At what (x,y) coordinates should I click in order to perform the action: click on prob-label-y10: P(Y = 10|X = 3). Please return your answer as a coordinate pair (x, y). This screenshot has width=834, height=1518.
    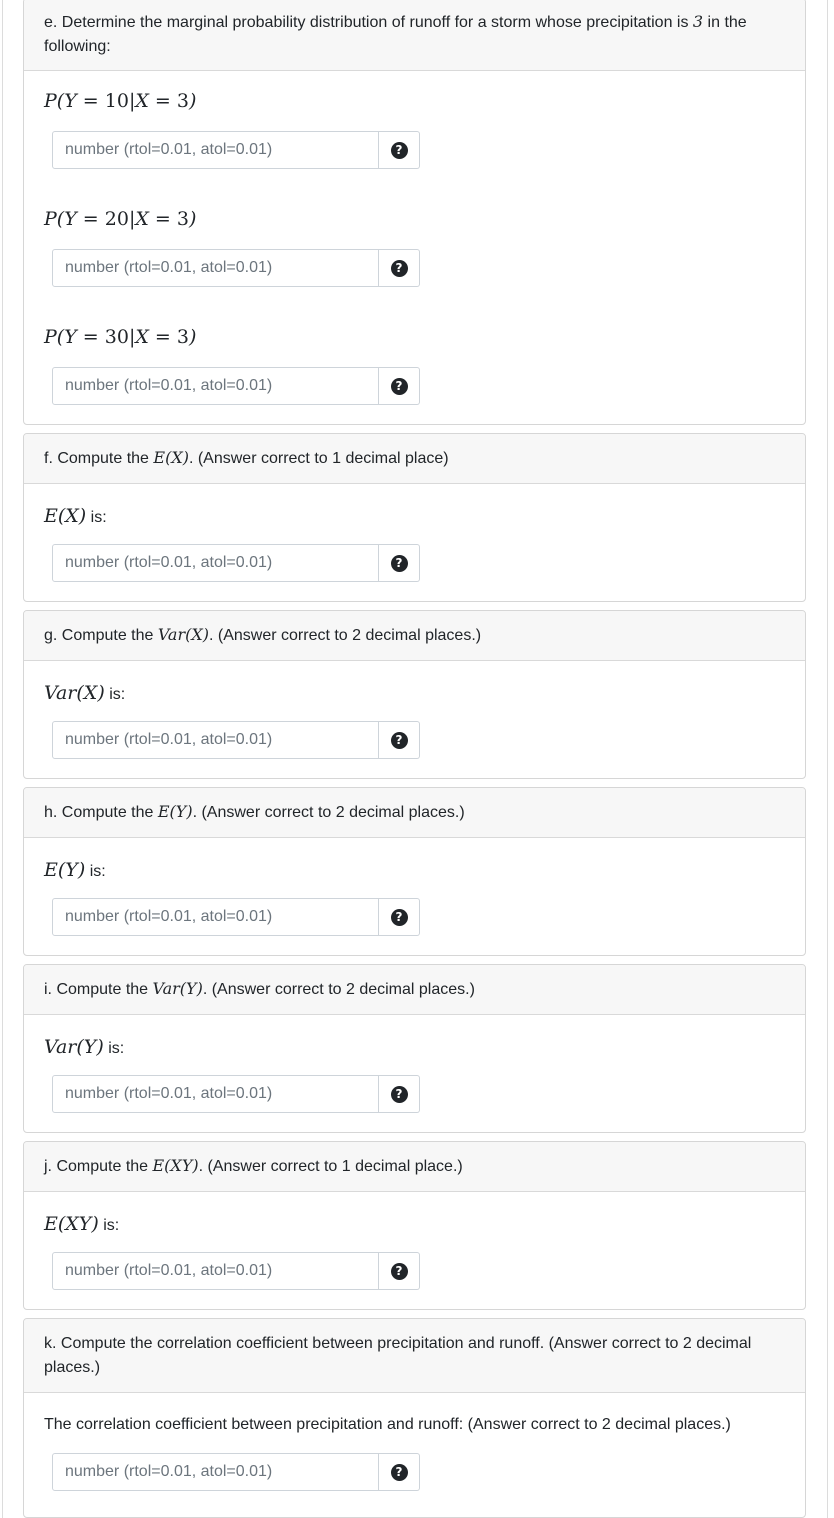
    Looking at the image, I should click on (120, 101).